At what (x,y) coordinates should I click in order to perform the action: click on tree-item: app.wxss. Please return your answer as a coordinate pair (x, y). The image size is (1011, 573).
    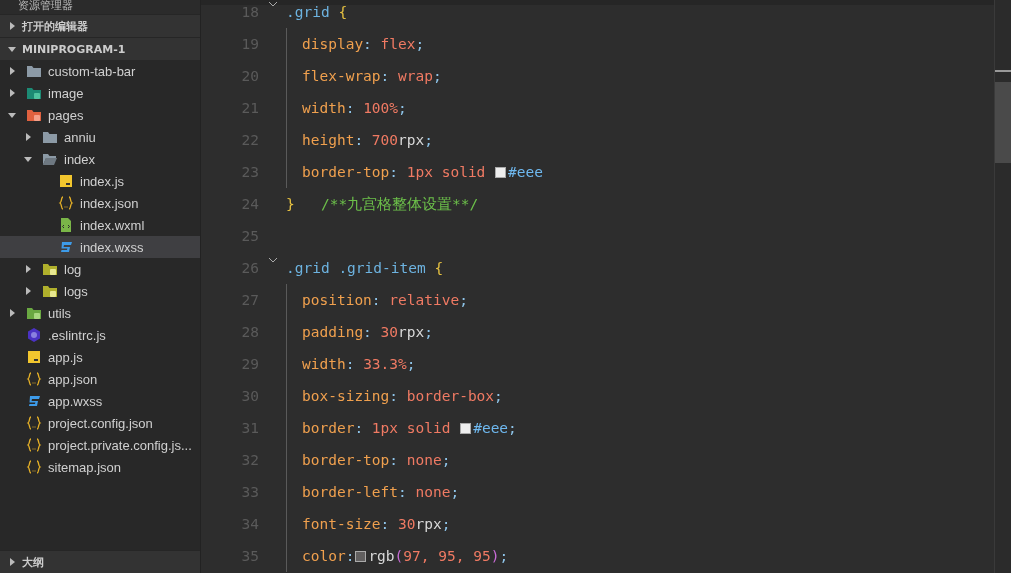
    Looking at the image, I should click on (100, 401).